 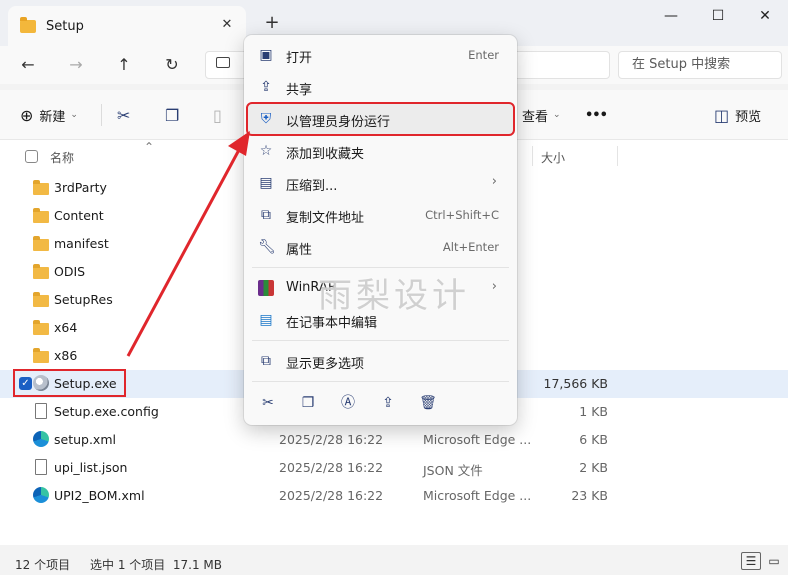 I want to click on file-name: x64, so click(x=66, y=327).